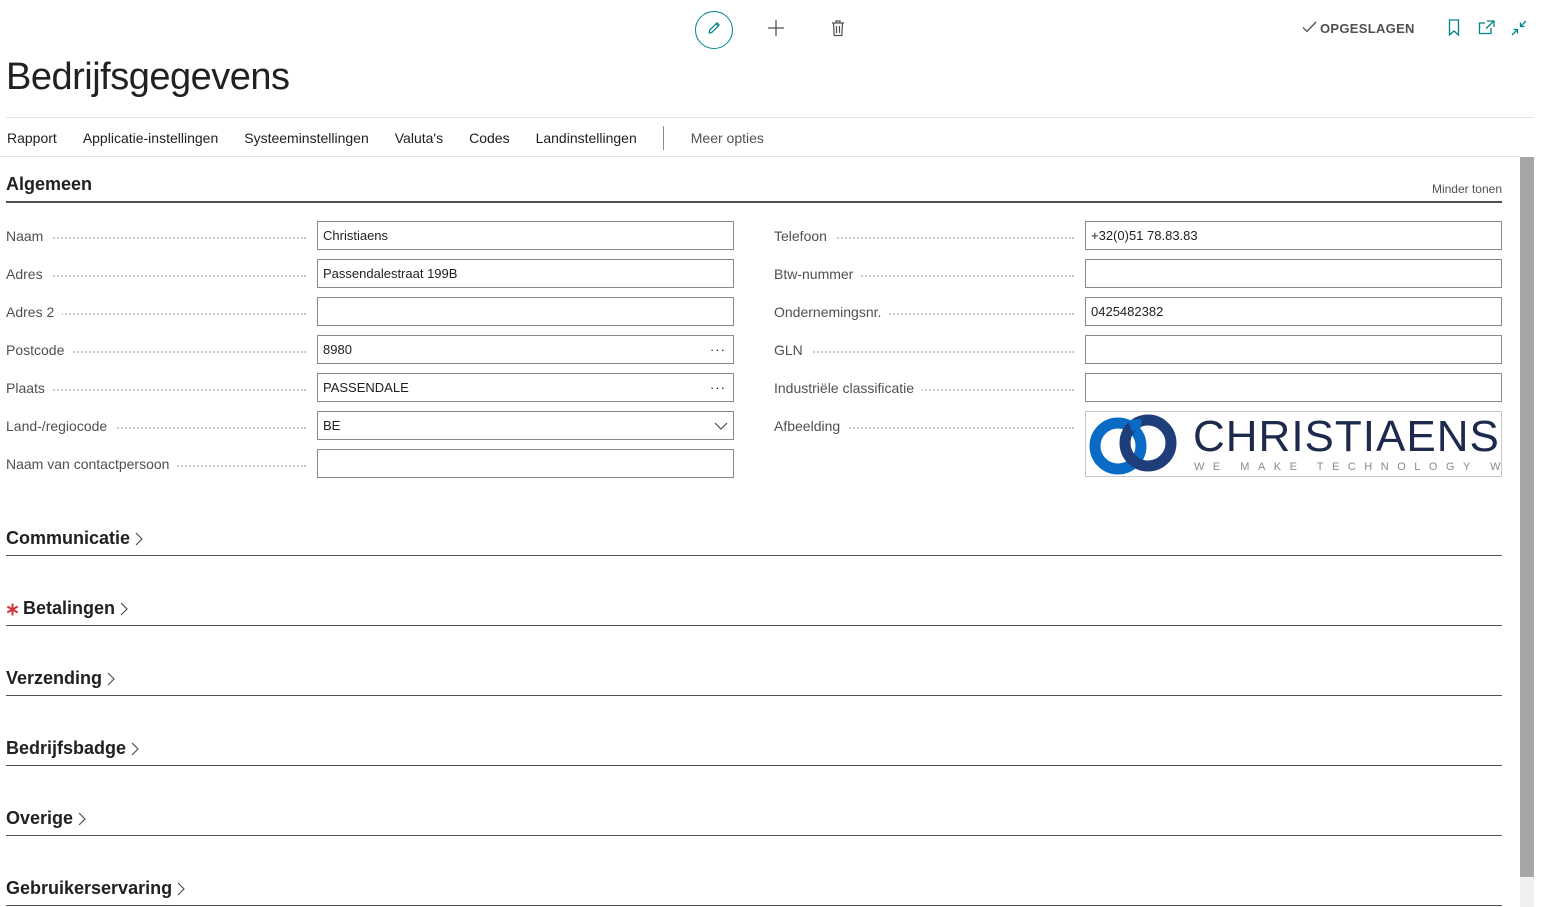 The image size is (1556, 907). Describe the element at coordinates (390, 273) in the screenshot. I see `adres-value: Passendalestraat 199B` at that location.